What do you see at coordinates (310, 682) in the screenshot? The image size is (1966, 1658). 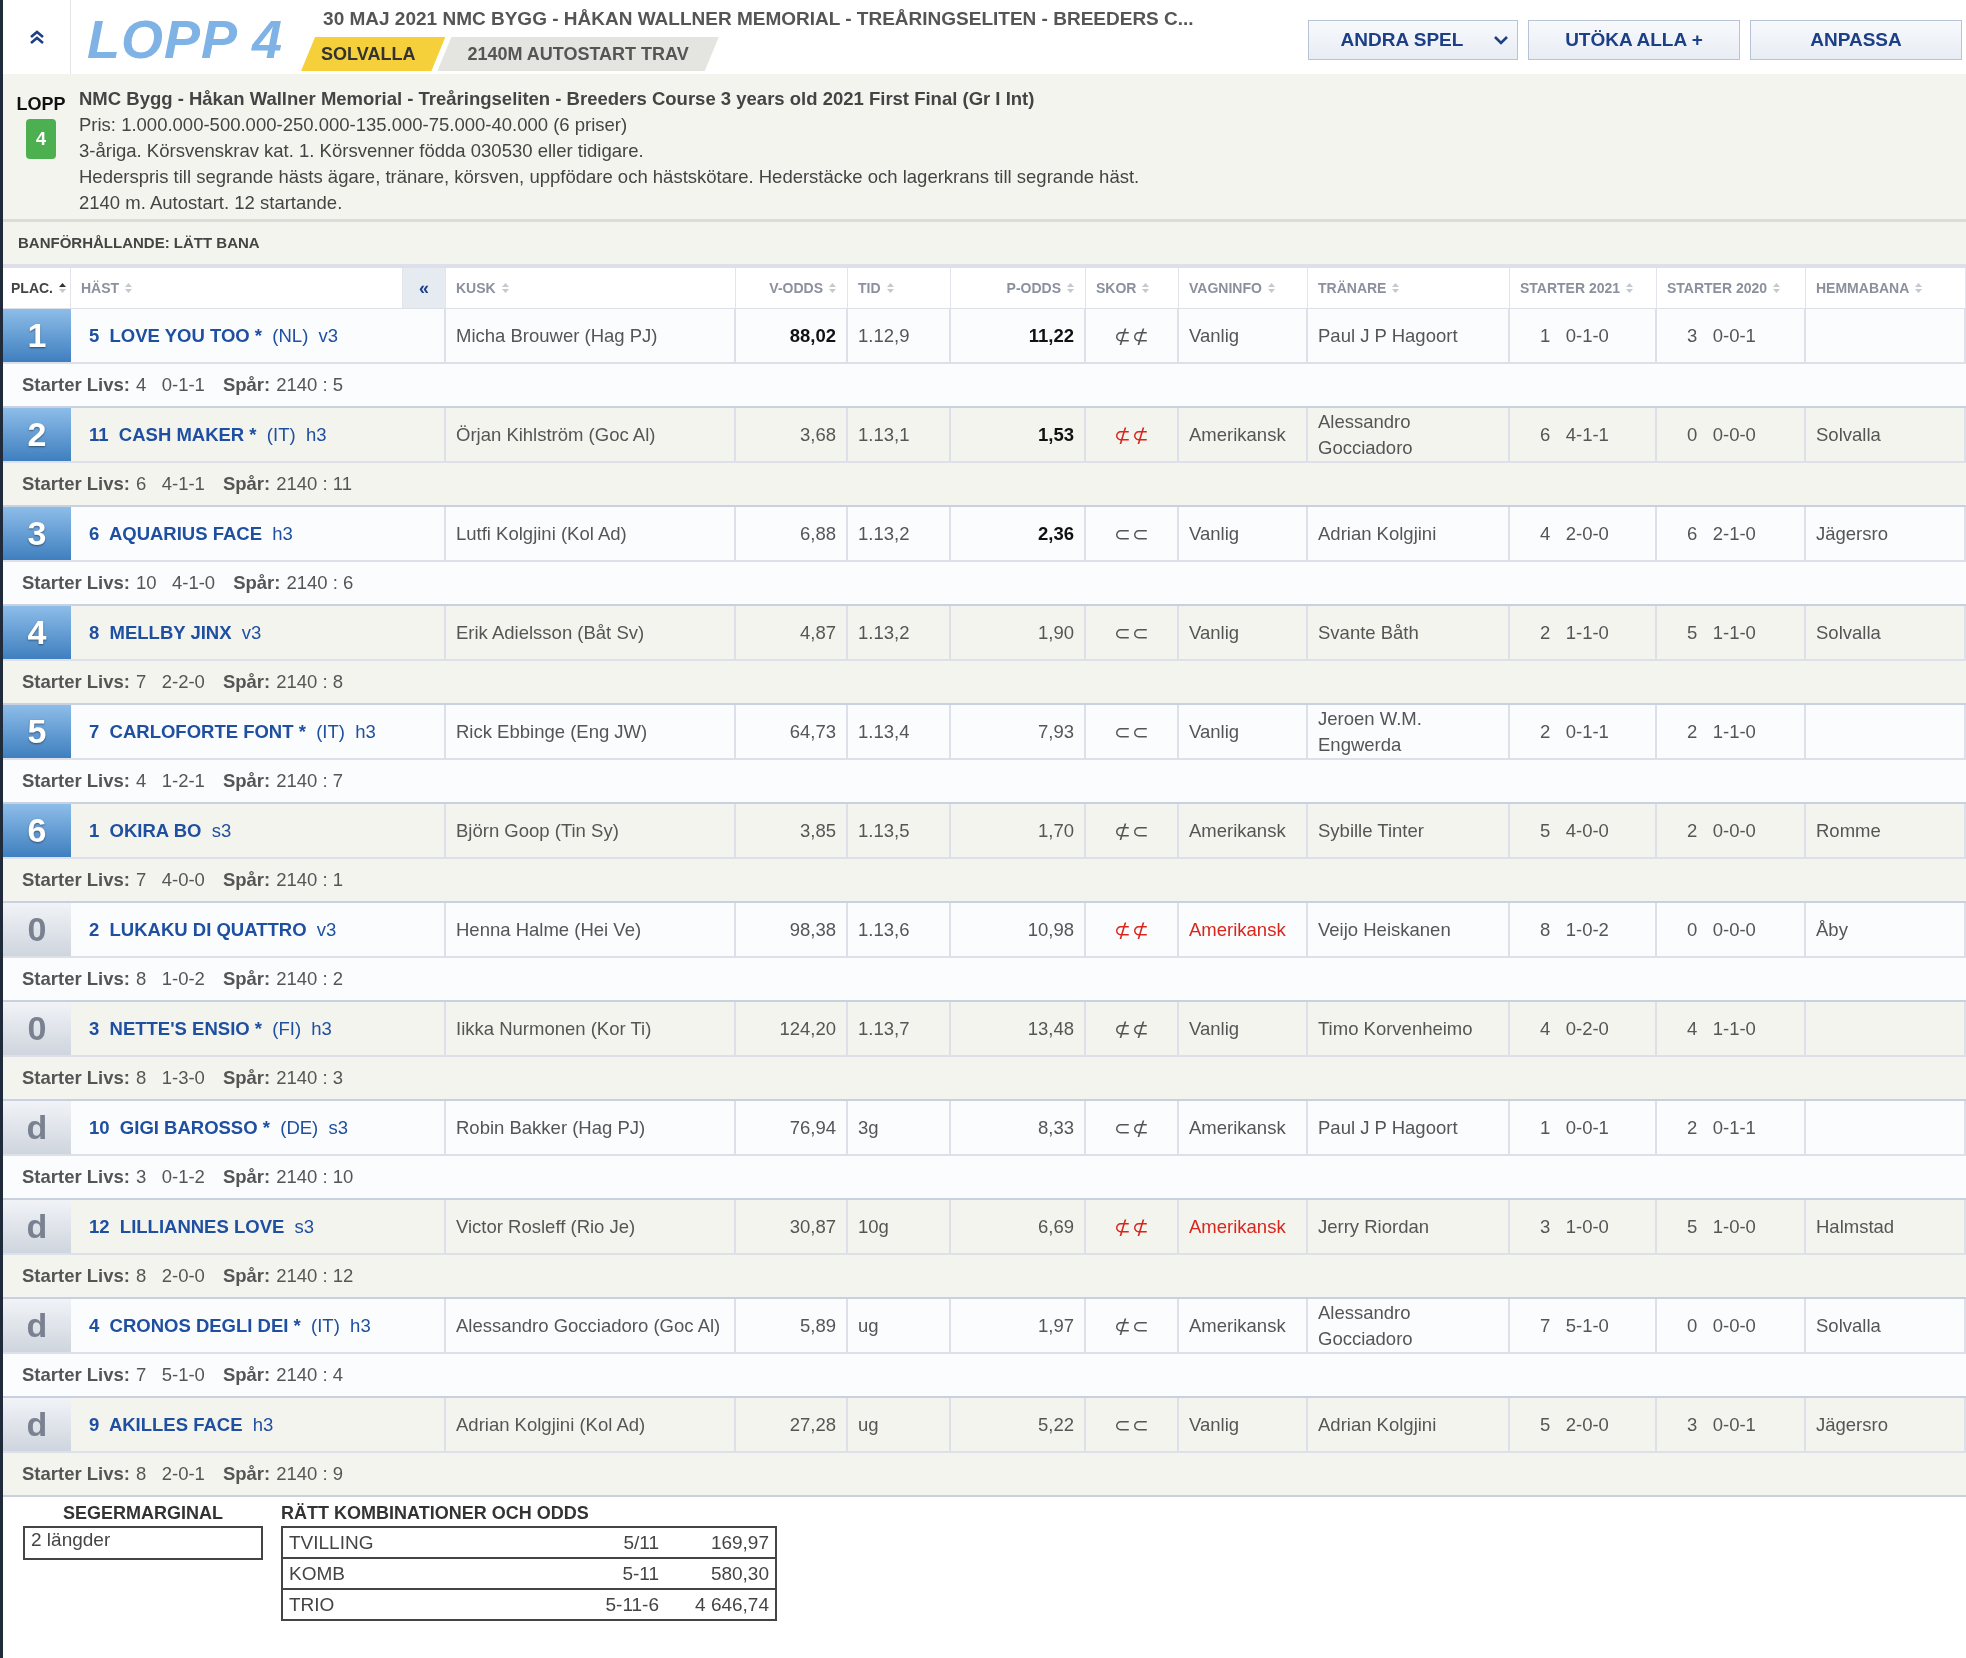 I see `post-position: 2140 : 8` at bounding box center [310, 682].